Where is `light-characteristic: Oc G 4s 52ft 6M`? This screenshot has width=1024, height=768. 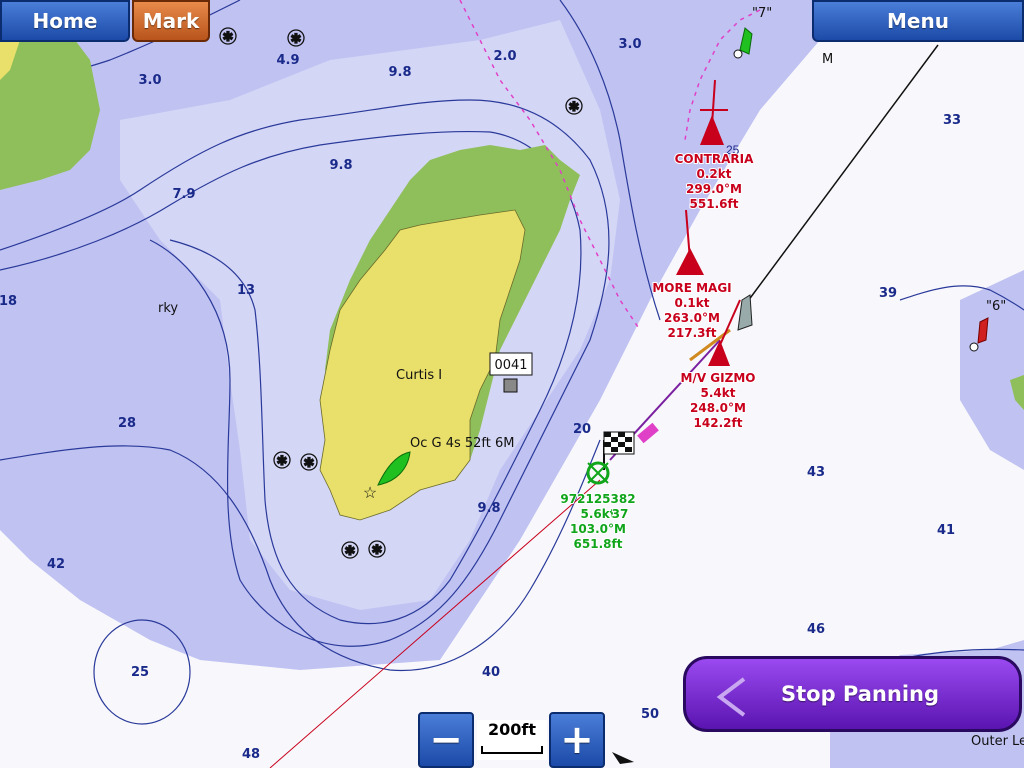 light-characteristic: Oc G 4s 52ft 6M is located at coordinates (462, 443).